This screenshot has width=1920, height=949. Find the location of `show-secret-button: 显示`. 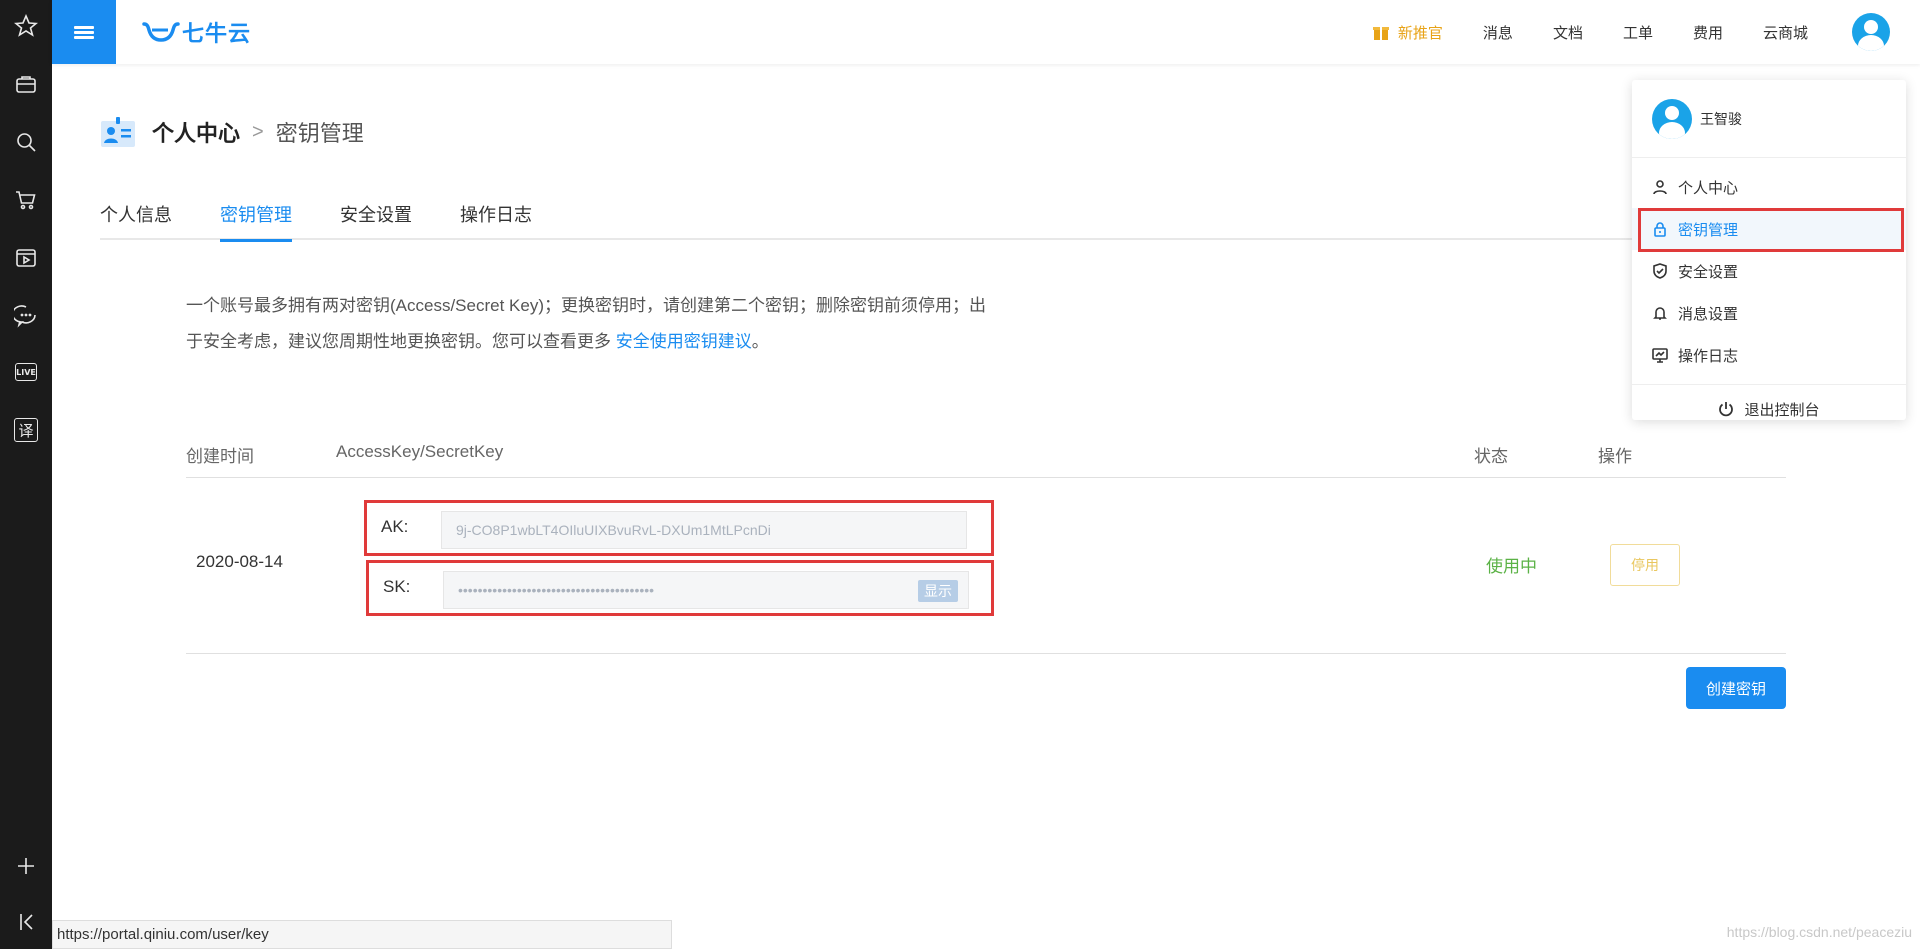

show-secret-button: 显示 is located at coordinates (938, 591).